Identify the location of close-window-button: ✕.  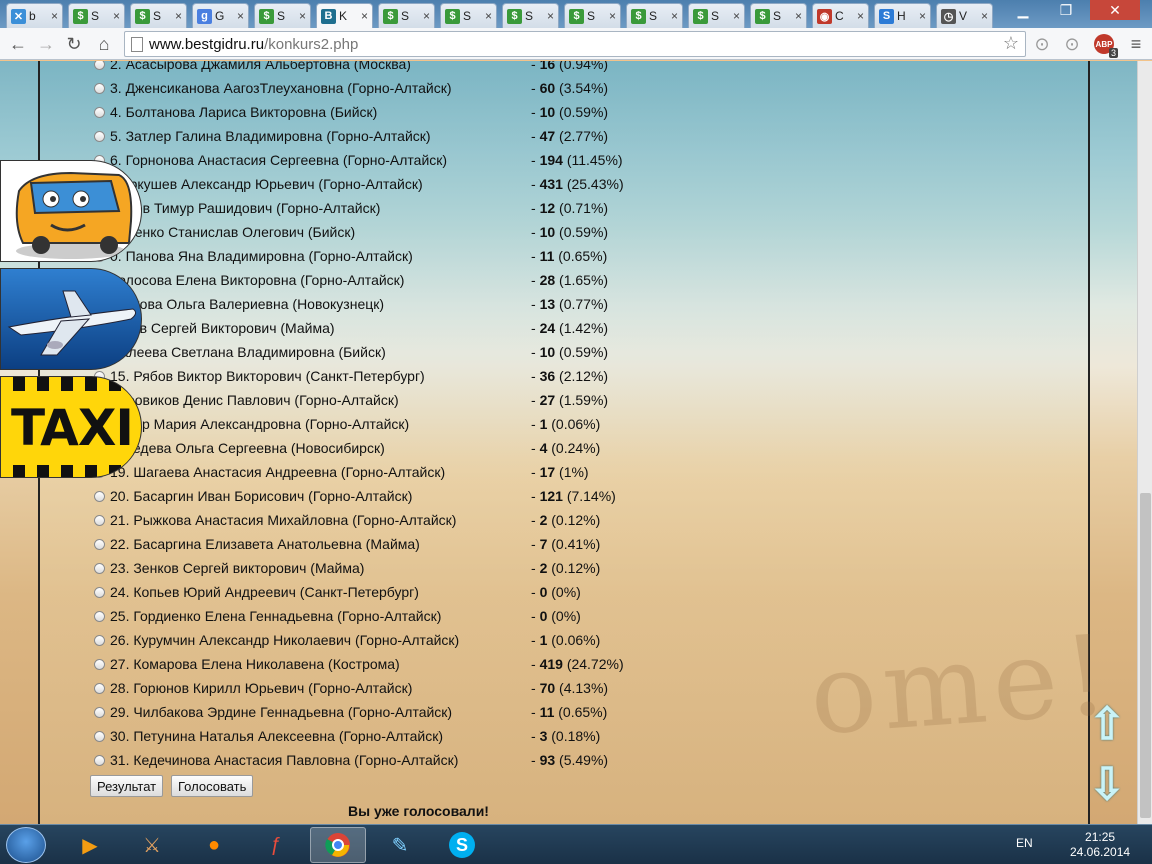
(1115, 10).